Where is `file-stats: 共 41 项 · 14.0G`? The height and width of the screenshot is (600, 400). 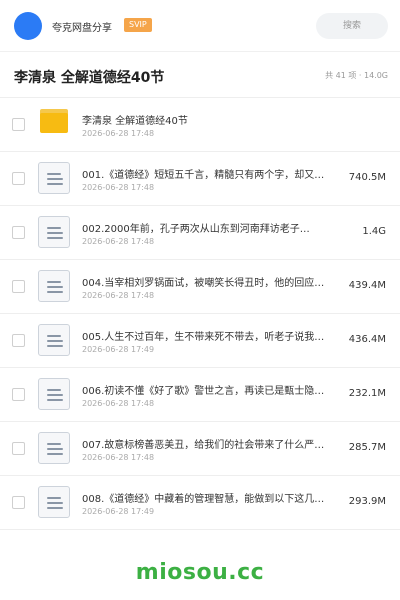
file-stats: 共 41 项 · 14.0G is located at coordinates (356, 75).